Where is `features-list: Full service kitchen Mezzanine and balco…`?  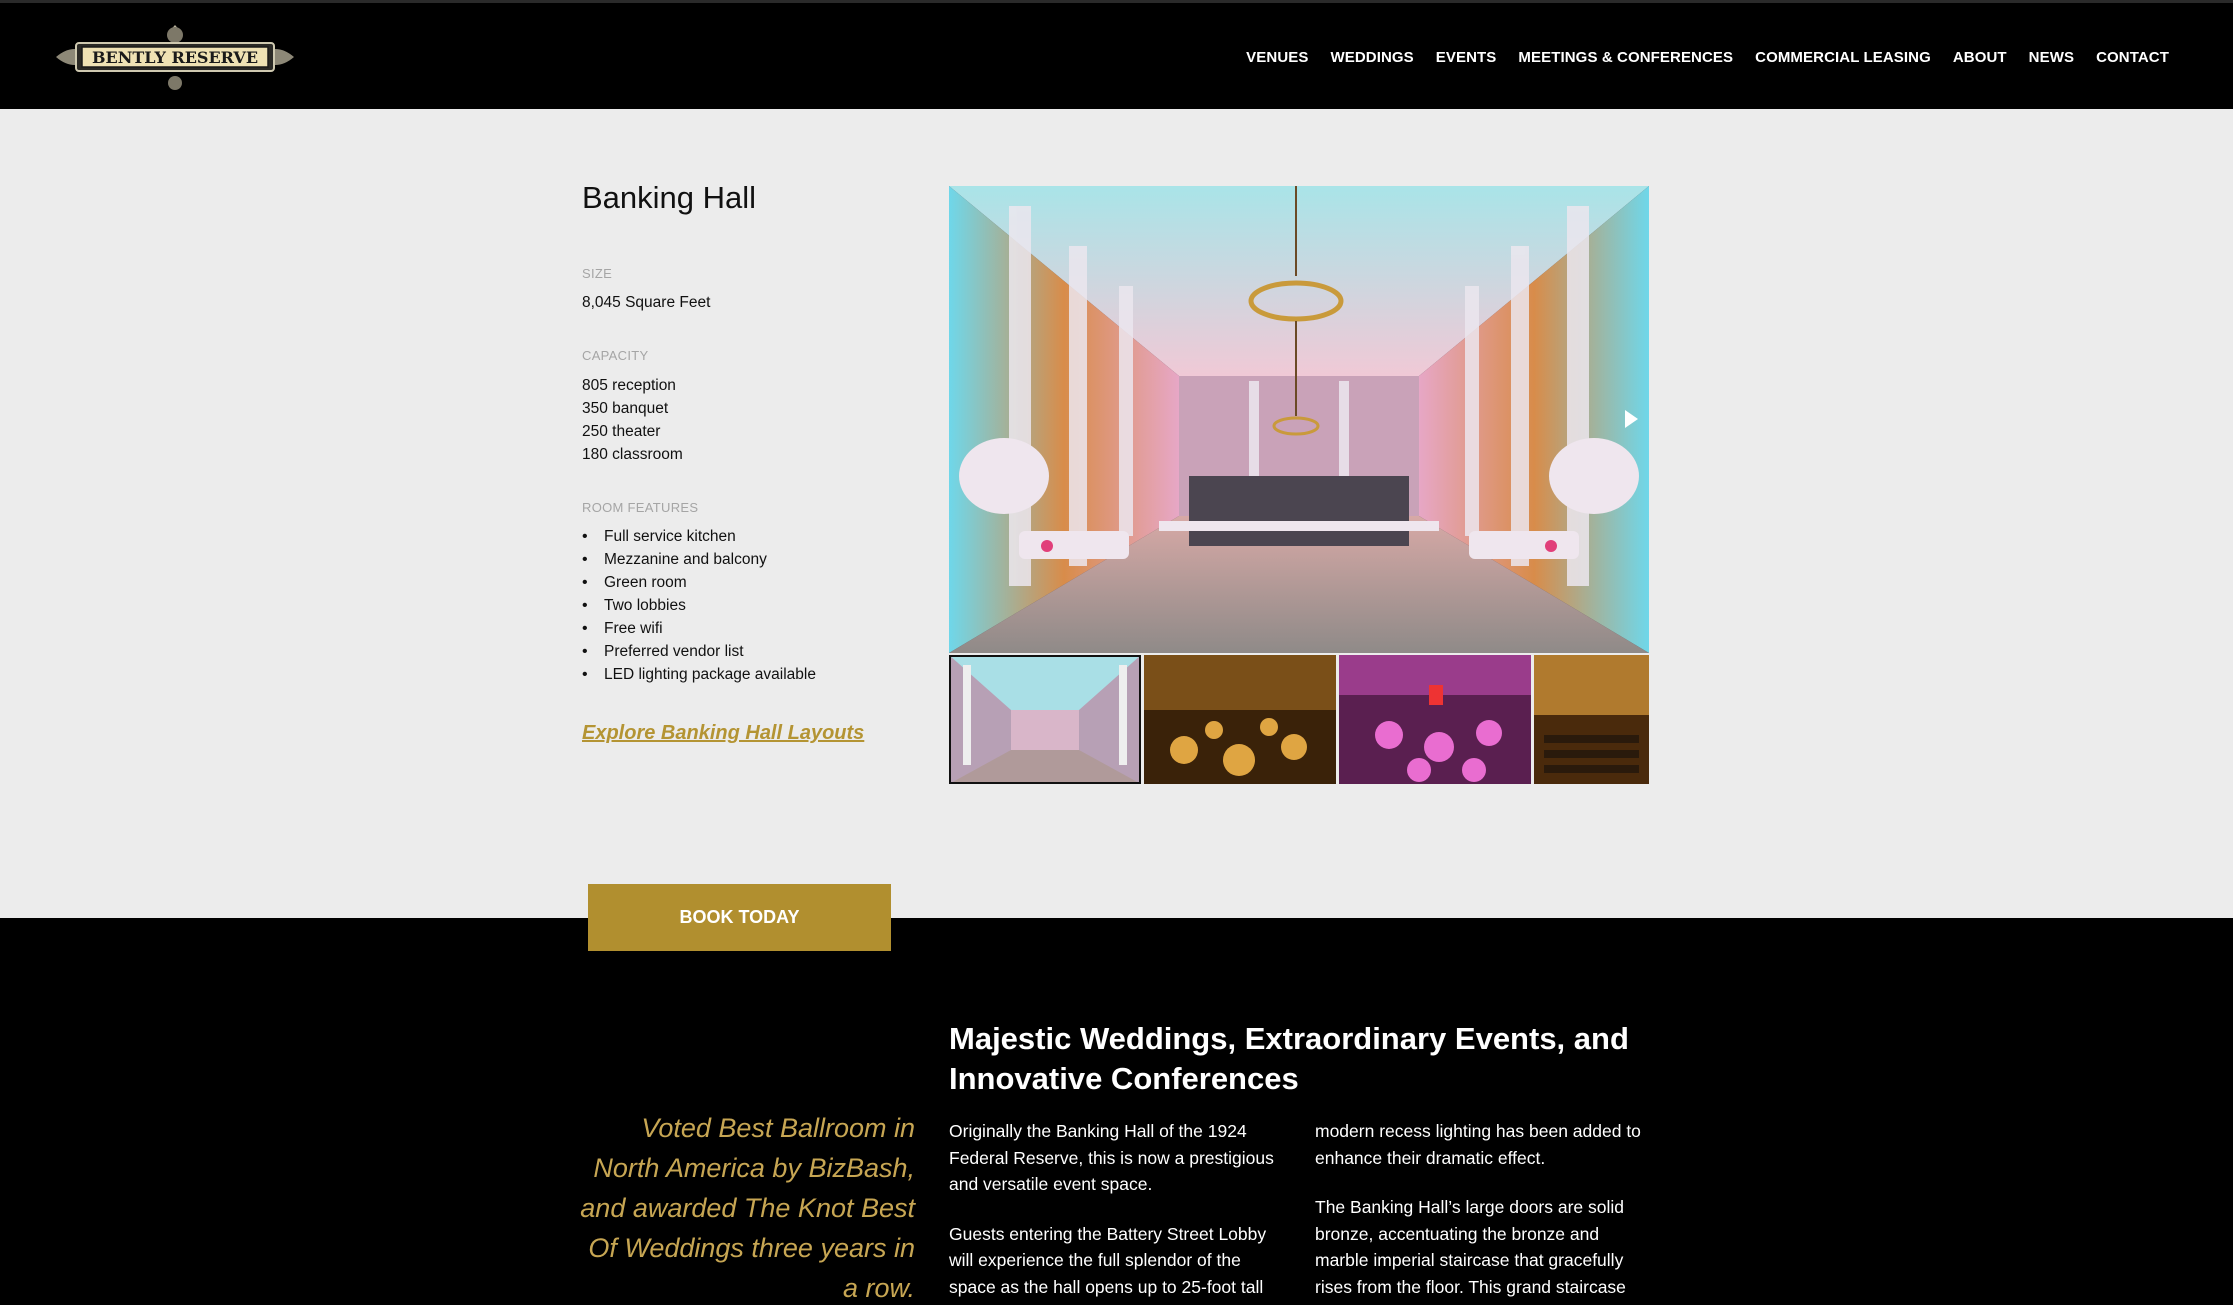
features-list: Full service kitchen Mezzanine and balco… is located at coordinates (699, 605).